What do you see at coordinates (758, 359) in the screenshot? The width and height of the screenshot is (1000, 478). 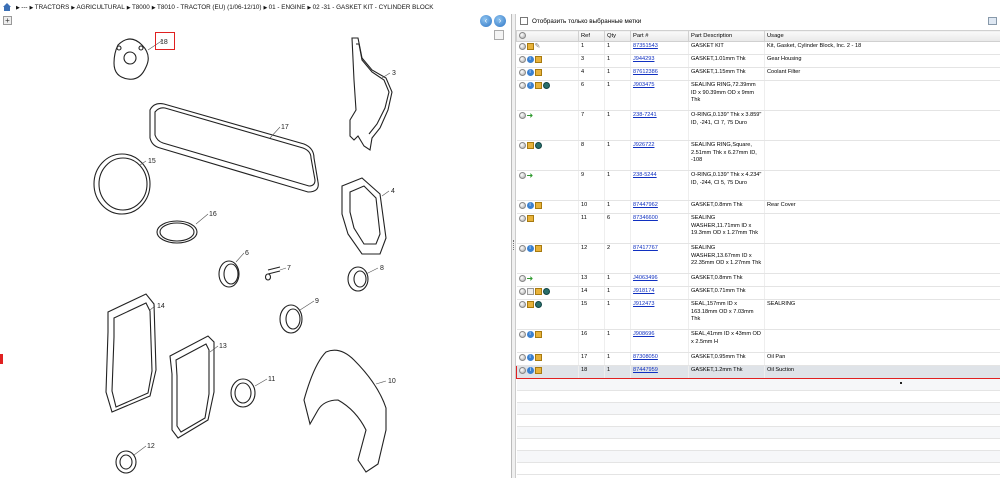 I see `table-row: i 17 1 87308050 GASKET,0.95mm Thk Oil Pan` at bounding box center [758, 359].